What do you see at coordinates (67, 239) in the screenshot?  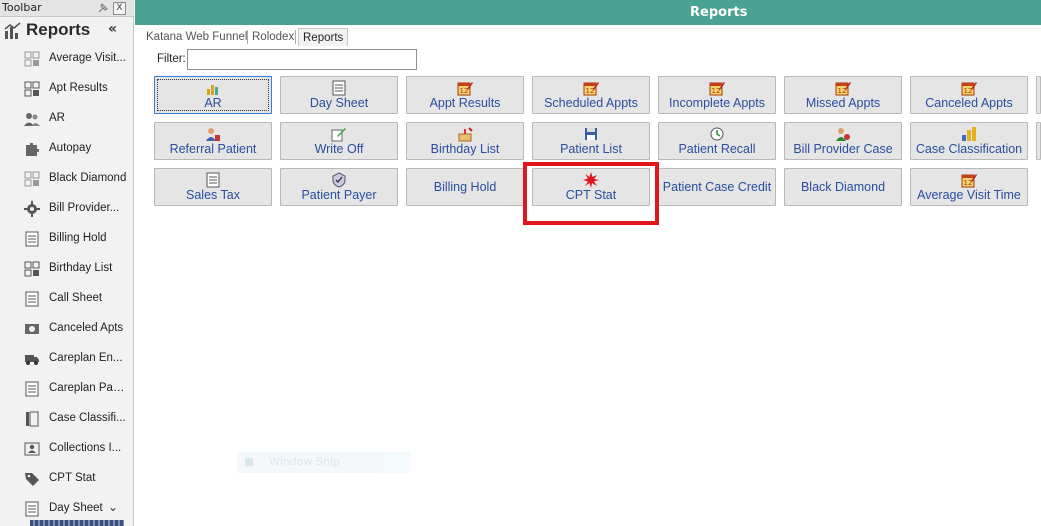 I see `sidebar-item-billing-hold: Billing Hold` at bounding box center [67, 239].